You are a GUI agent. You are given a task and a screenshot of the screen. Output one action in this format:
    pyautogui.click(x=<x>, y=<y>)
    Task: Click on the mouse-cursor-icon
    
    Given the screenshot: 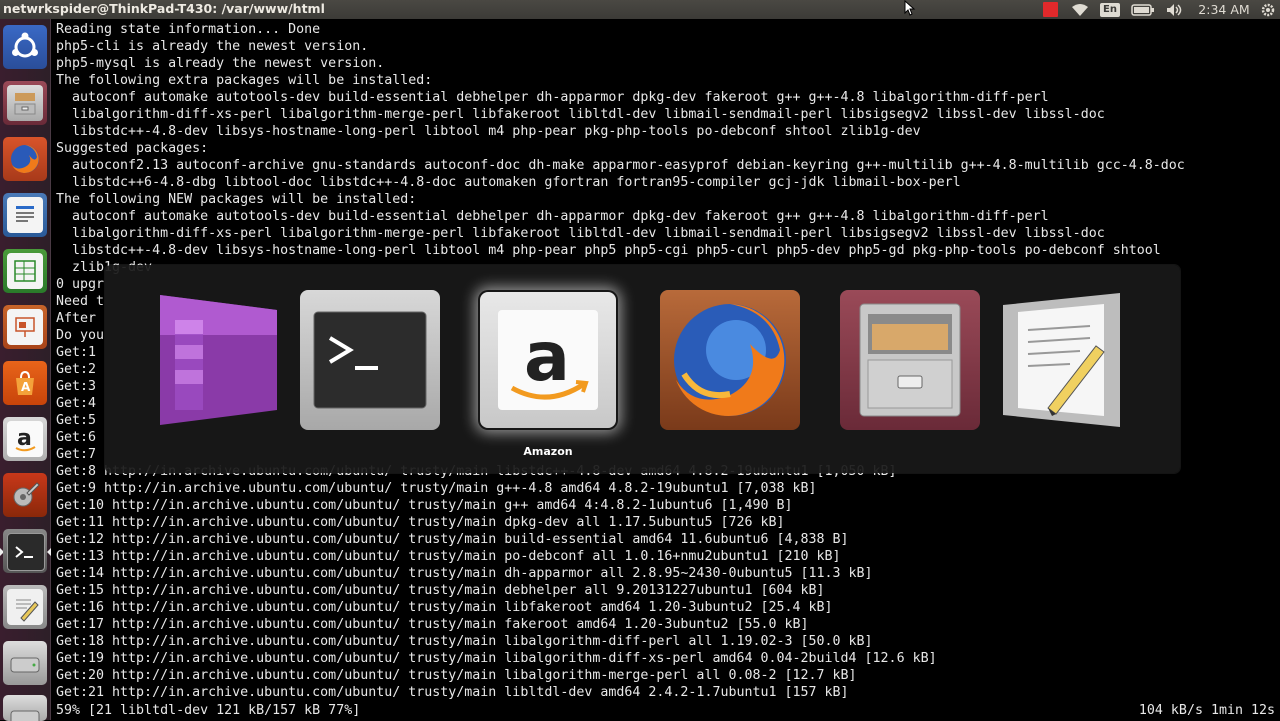 What is the action you would take?
    pyautogui.click(x=910, y=10)
    